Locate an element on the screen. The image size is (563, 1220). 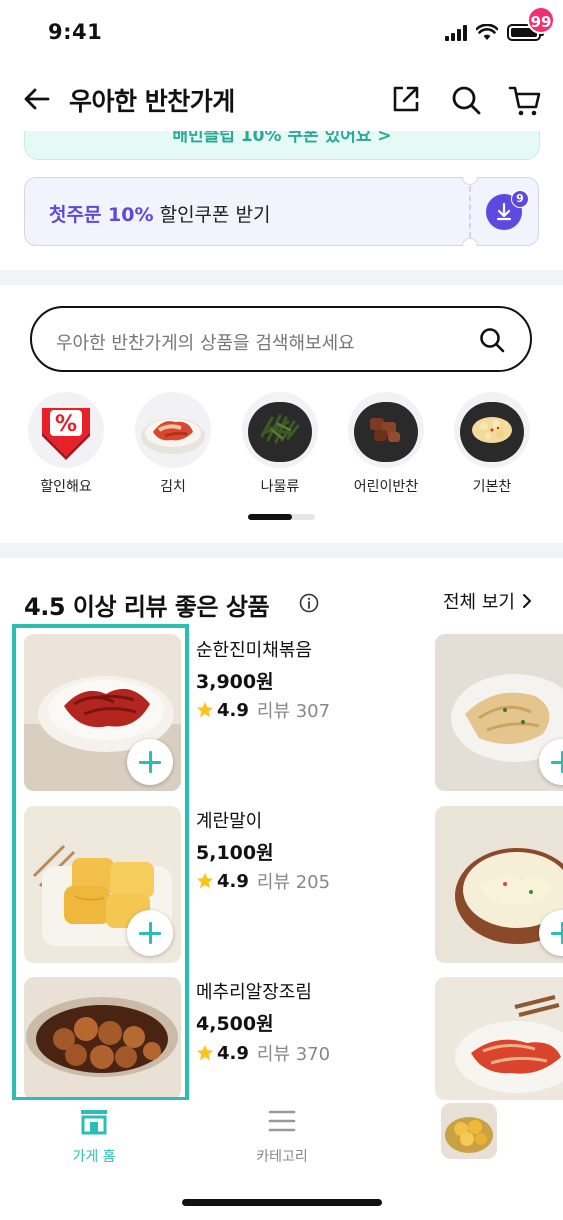
recent-product-thumbnail is located at coordinates (469, 1131).